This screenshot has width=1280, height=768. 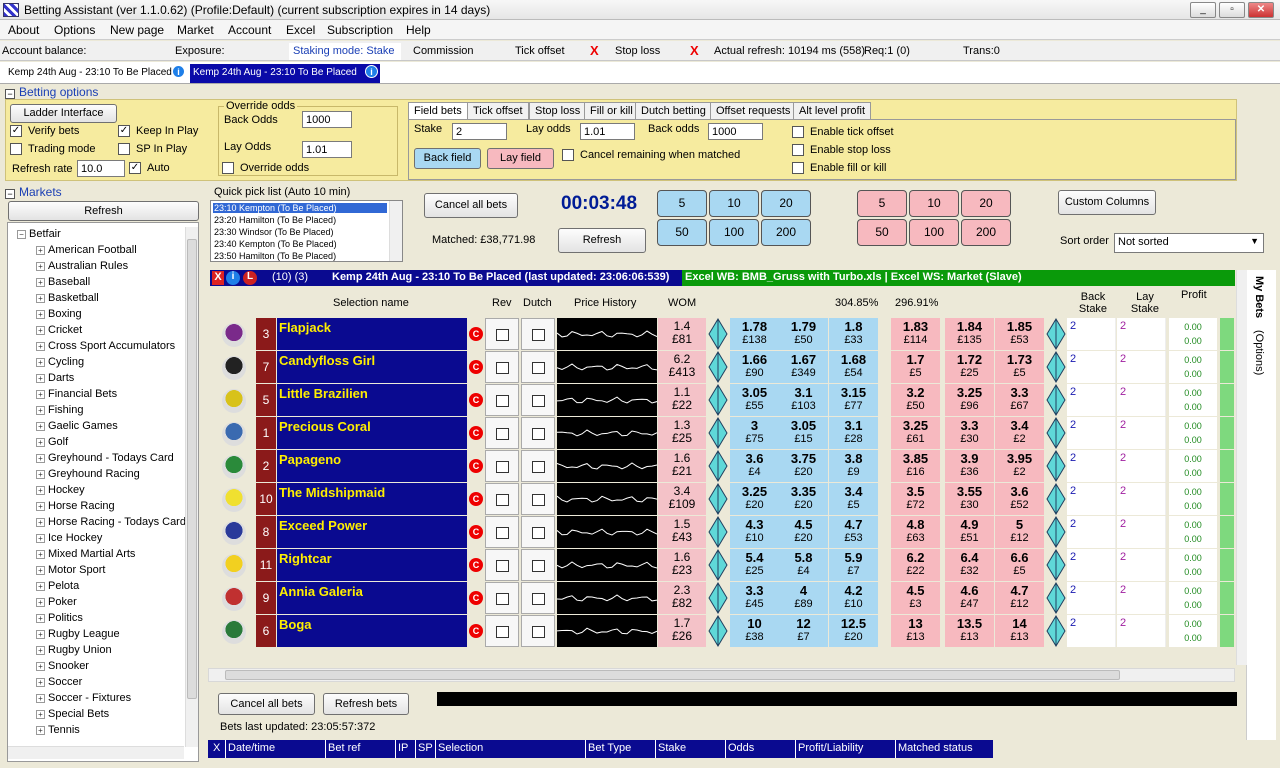 I want to click on lay-price-cell: 3.9 £36, so click(x=969, y=466).